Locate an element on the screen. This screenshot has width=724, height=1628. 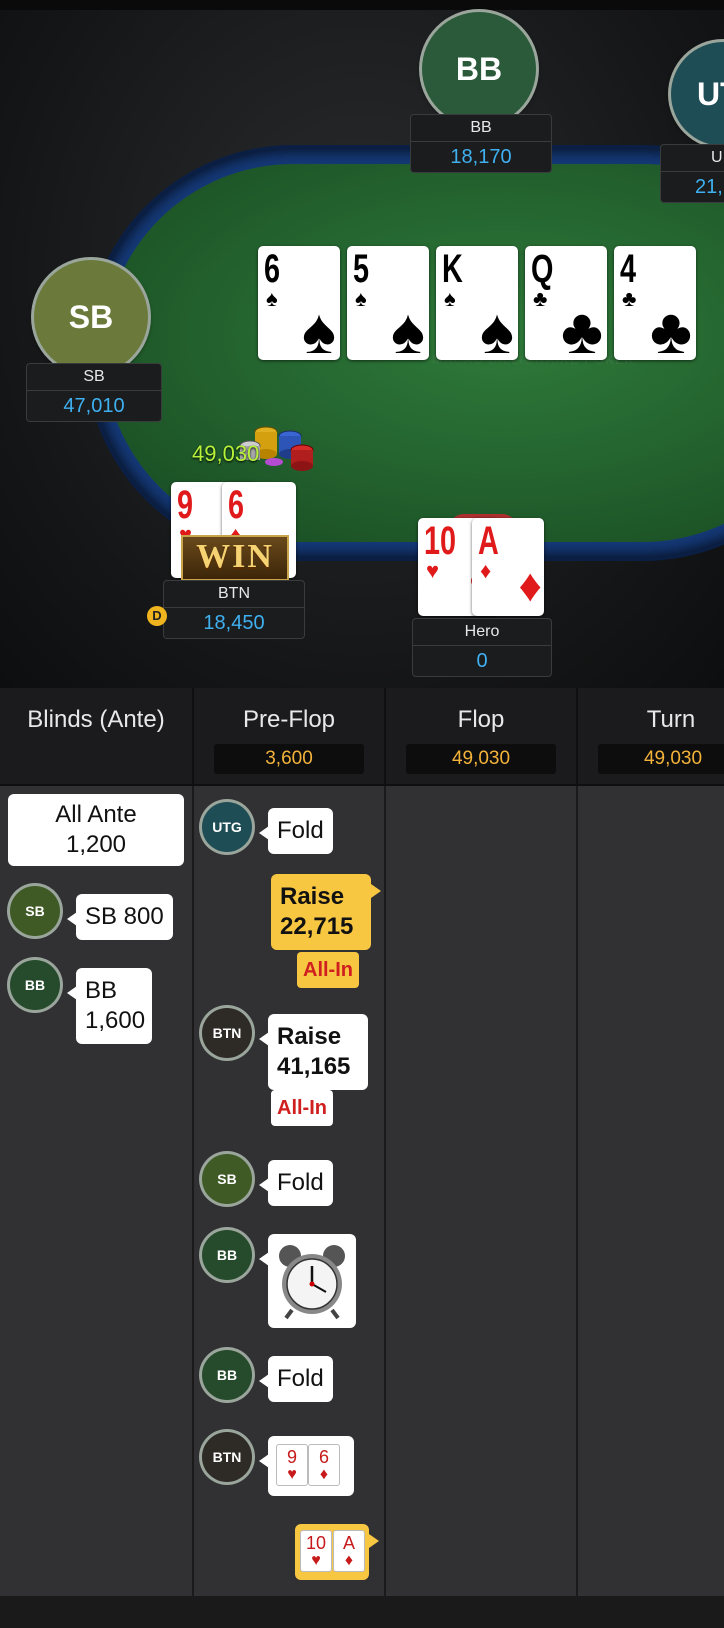
seat-name: SB is located at coordinates (94, 377).